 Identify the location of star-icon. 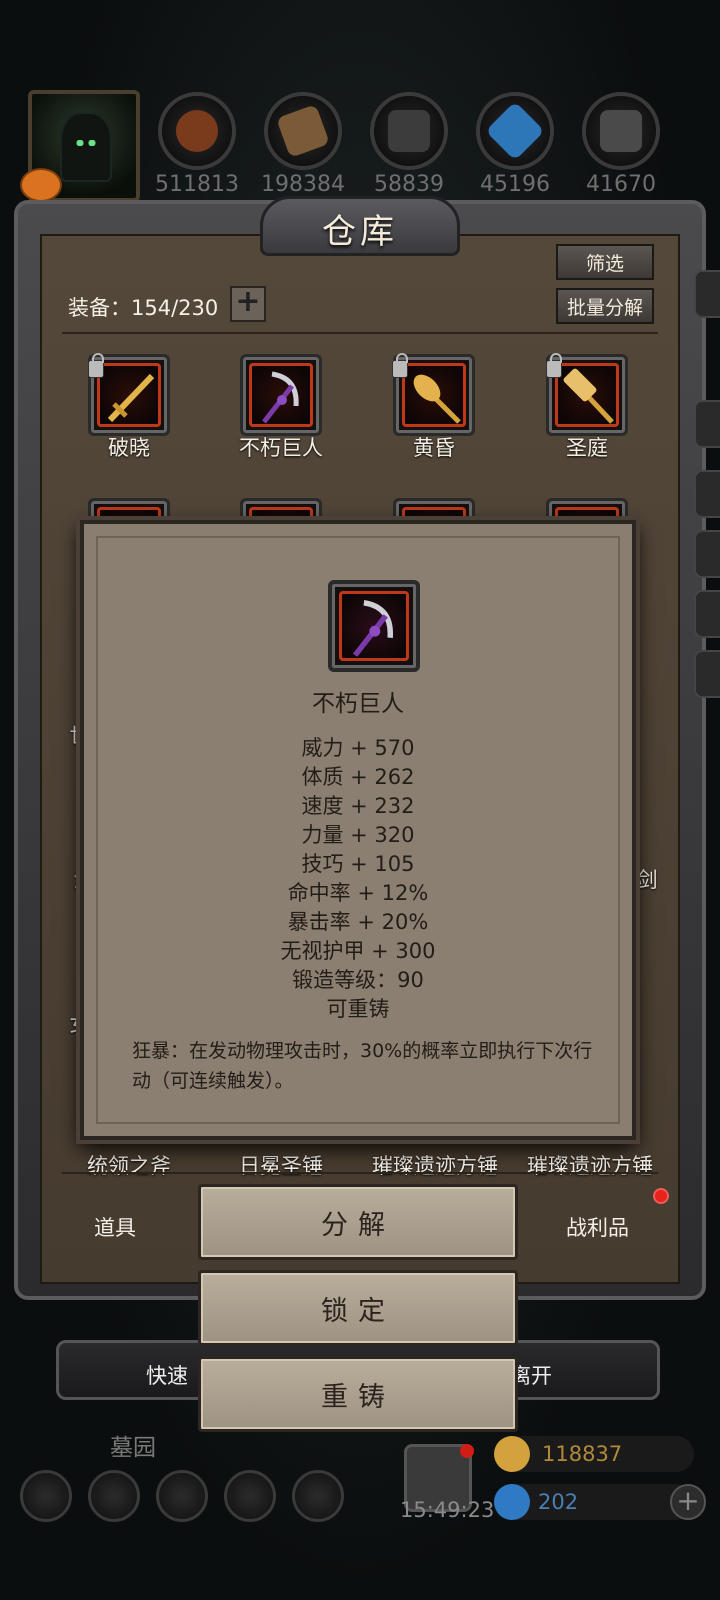
(114, 1496).